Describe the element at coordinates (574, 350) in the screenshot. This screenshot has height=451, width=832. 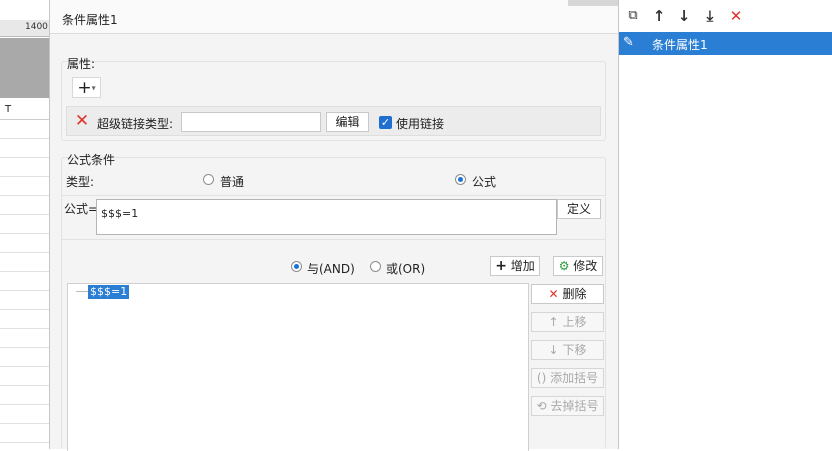
I see `move-down-label: 下移` at that location.